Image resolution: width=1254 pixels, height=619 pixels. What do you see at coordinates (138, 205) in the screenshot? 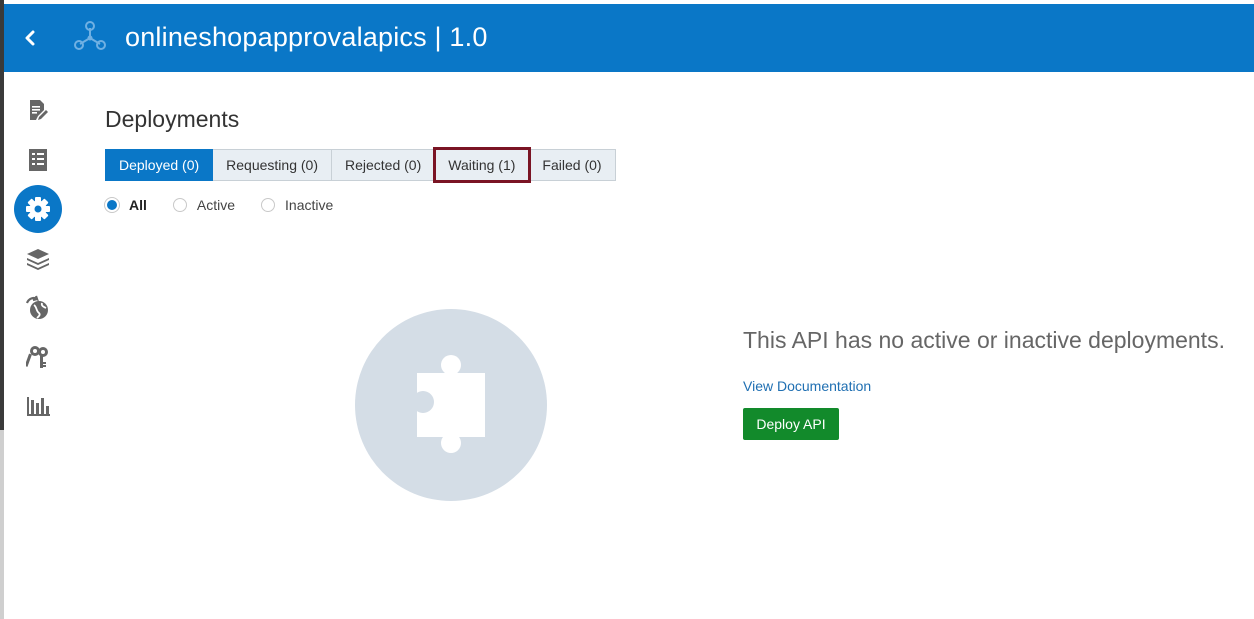
I see `radio-label: All` at bounding box center [138, 205].